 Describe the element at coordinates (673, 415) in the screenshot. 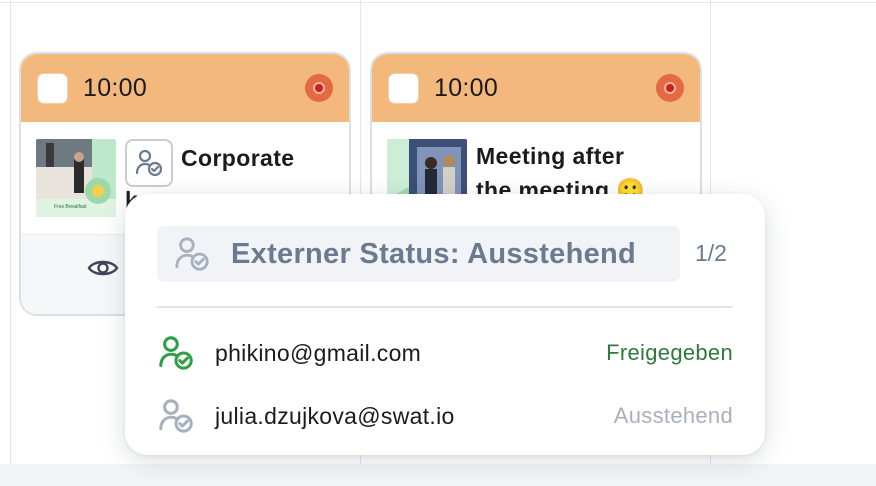

I see `recipient-status: Ausstehend` at that location.